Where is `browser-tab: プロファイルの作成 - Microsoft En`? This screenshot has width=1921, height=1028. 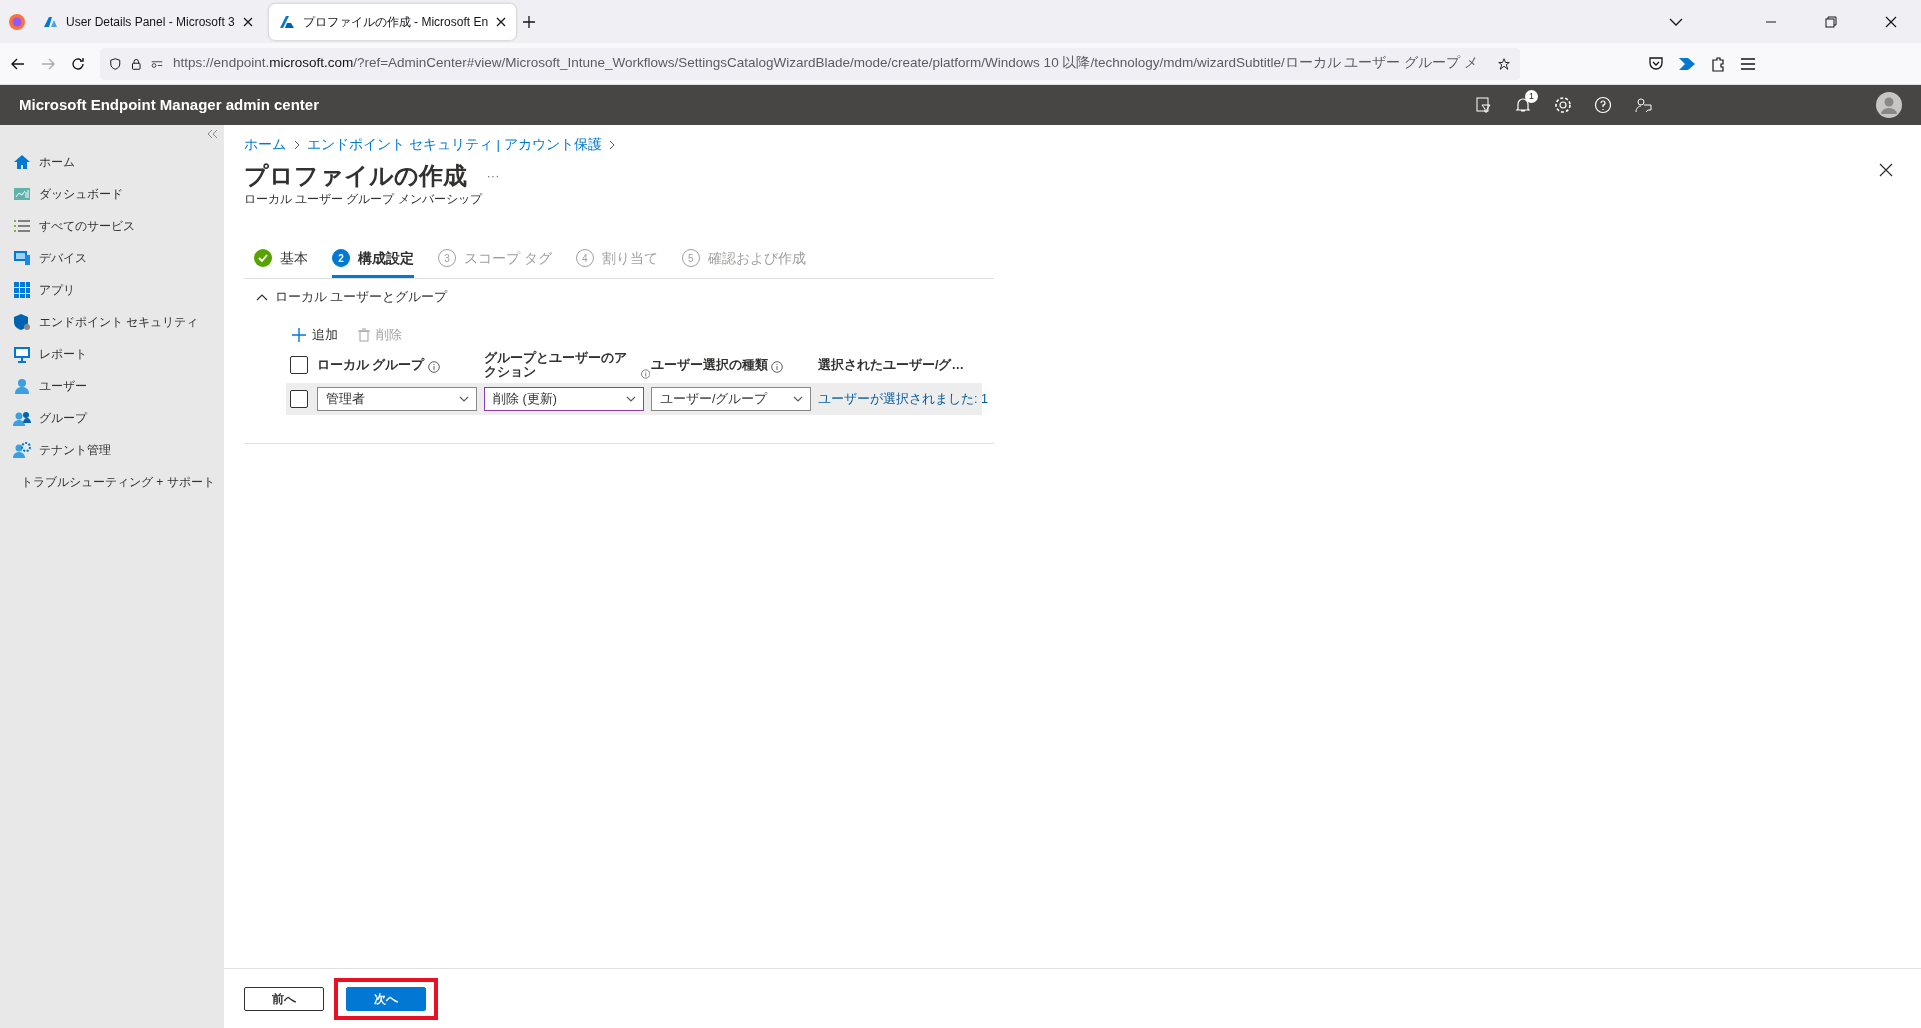
browser-tab: プロファイルの作成 - Microsoft En is located at coordinates (392, 21).